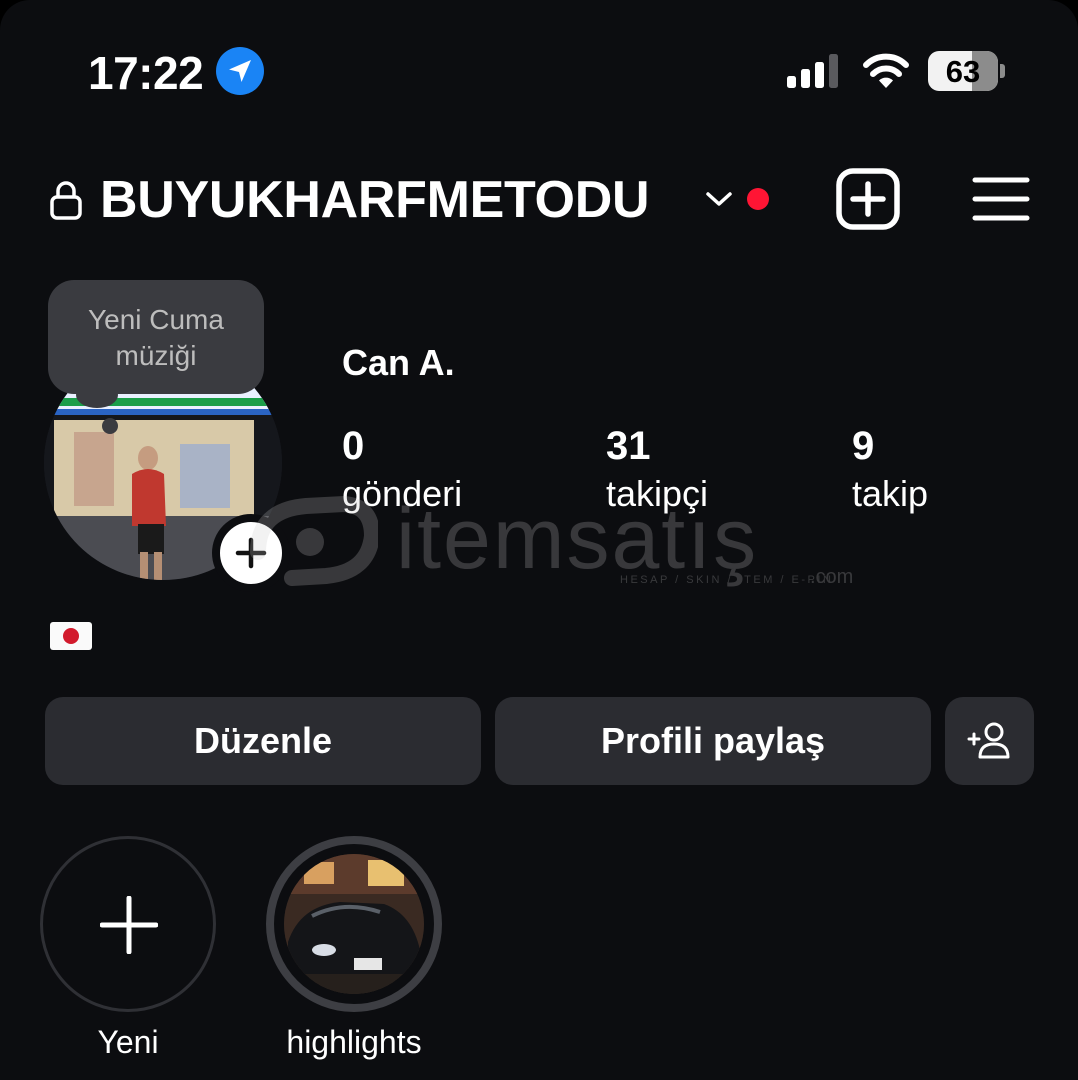  I want to click on note-bubble-tail-dot, so click(110, 426).